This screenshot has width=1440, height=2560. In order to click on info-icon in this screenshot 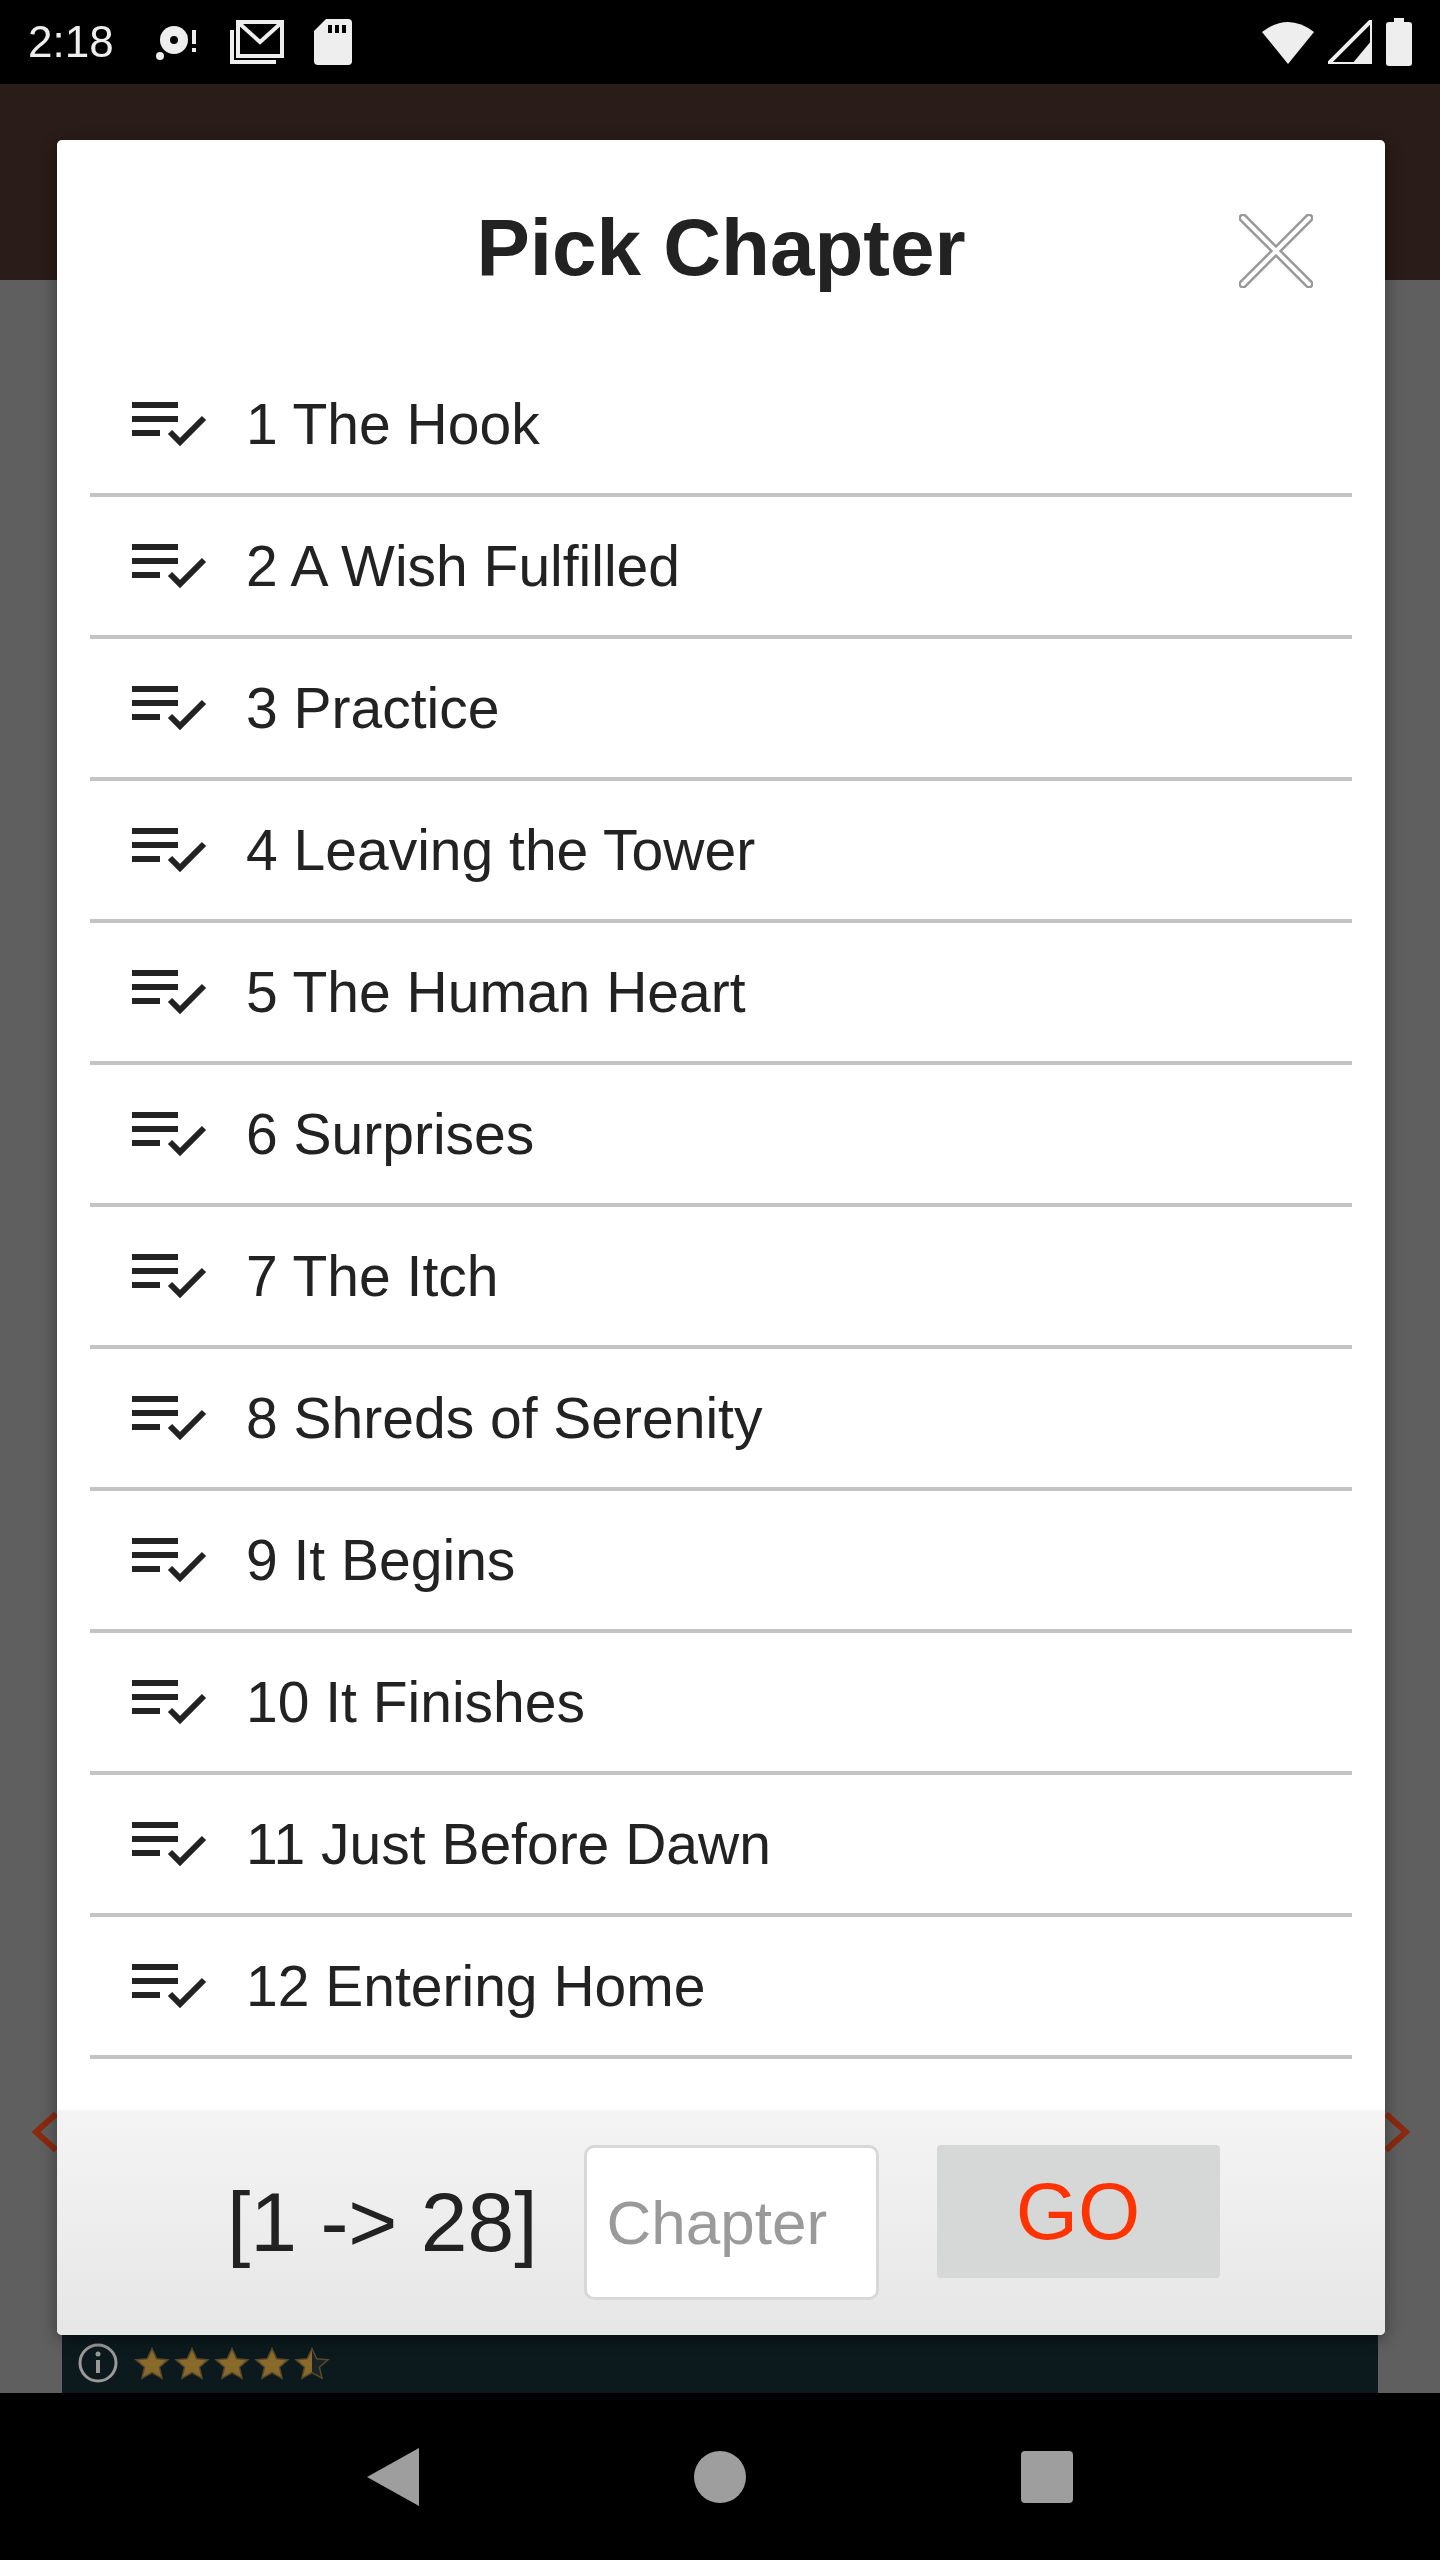, I will do `click(98, 2363)`.